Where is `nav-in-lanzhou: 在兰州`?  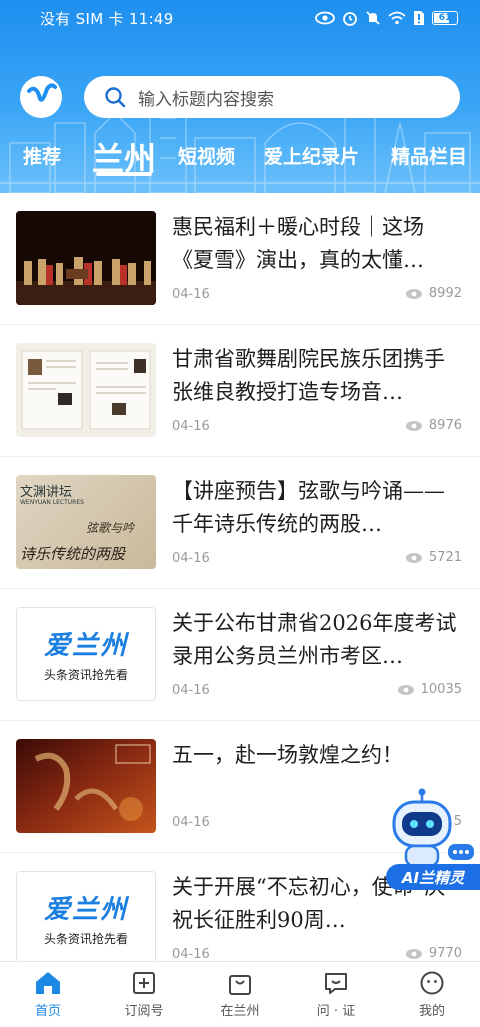
nav-in-lanzhou: 在兰州 is located at coordinates (240, 994).